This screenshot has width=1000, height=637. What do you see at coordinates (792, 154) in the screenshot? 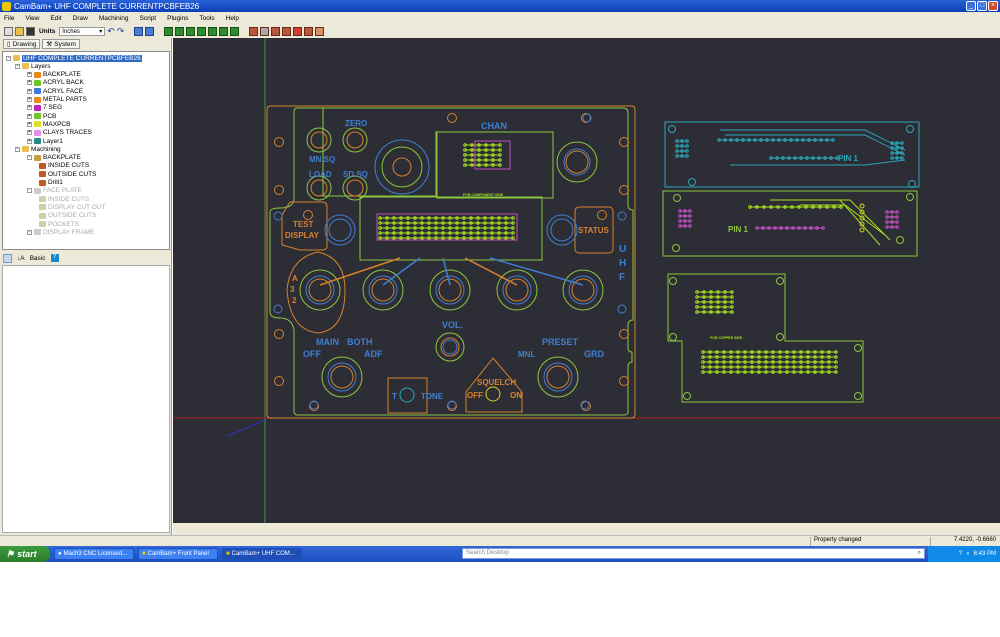
I see `cyan-pcb-outline` at bounding box center [792, 154].